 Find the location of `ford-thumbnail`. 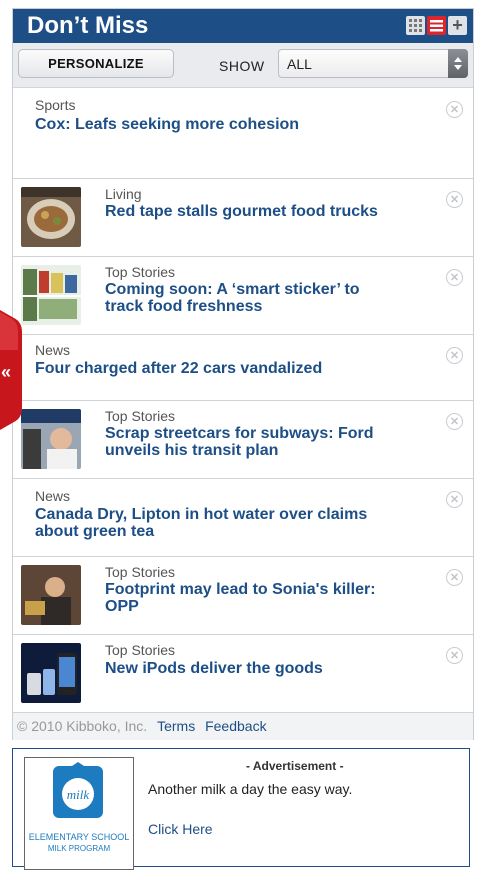

ford-thumbnail is located at coordinates (51, 439).